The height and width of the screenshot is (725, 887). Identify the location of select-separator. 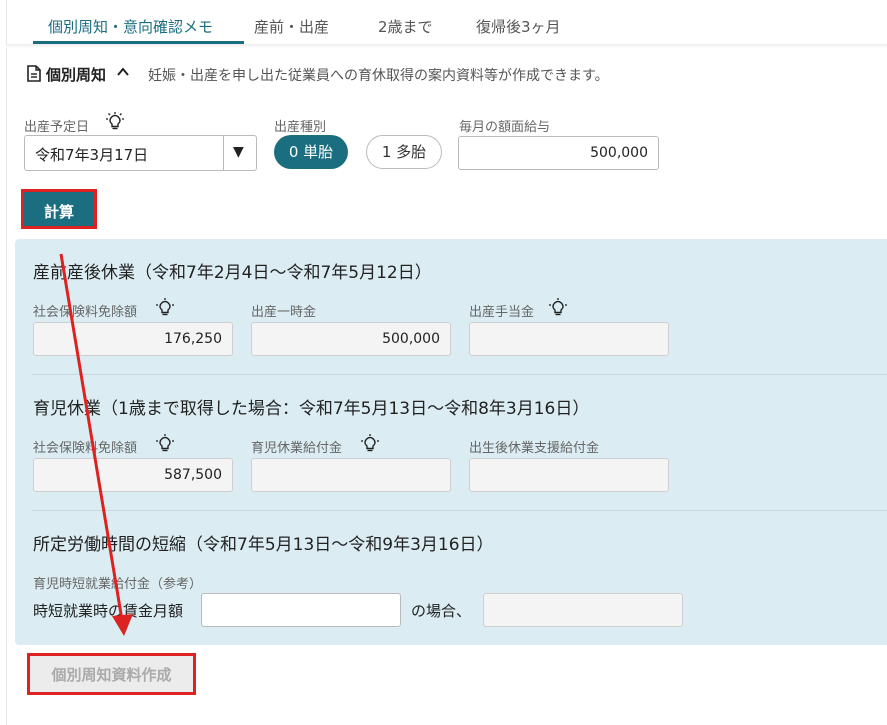
(223, 153).